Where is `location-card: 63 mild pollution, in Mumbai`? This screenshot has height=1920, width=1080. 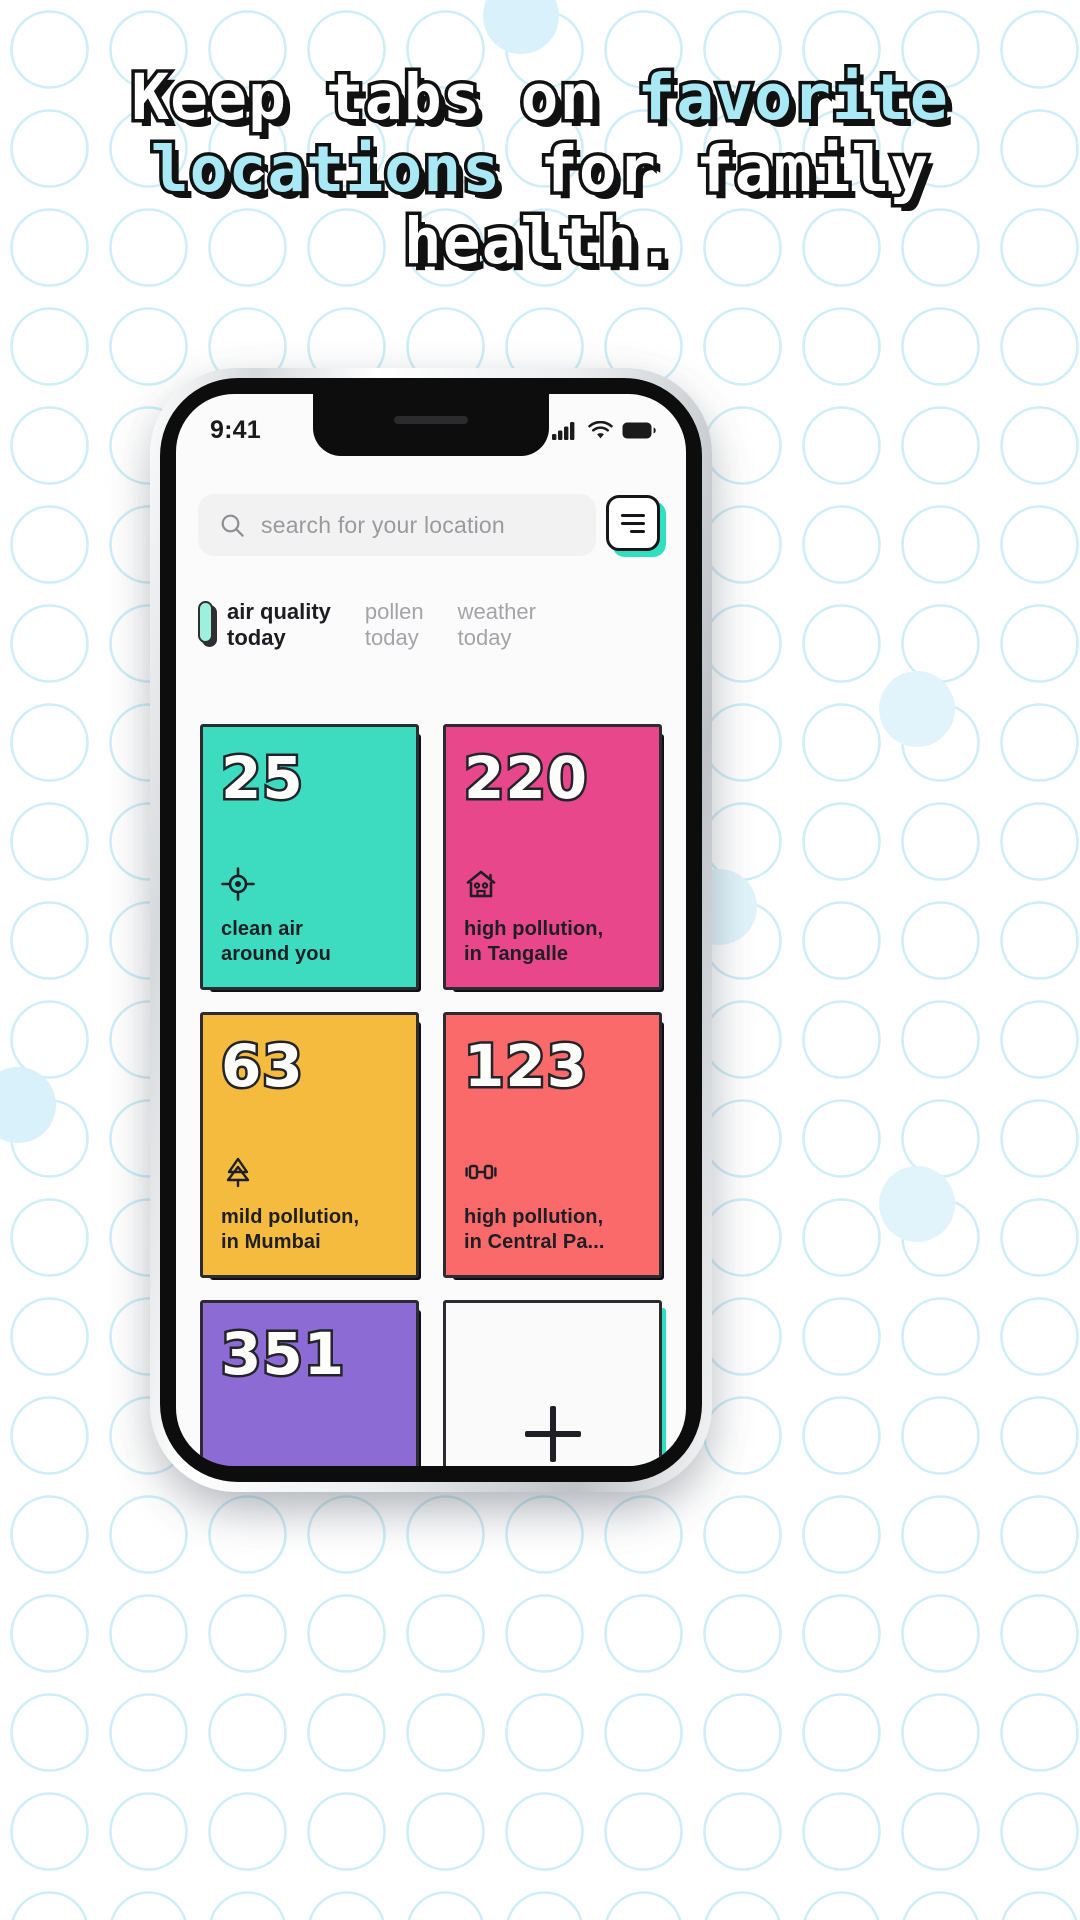 location-card: 63 mild pollution, in Mumbai is located at coordinates (310, 1146).